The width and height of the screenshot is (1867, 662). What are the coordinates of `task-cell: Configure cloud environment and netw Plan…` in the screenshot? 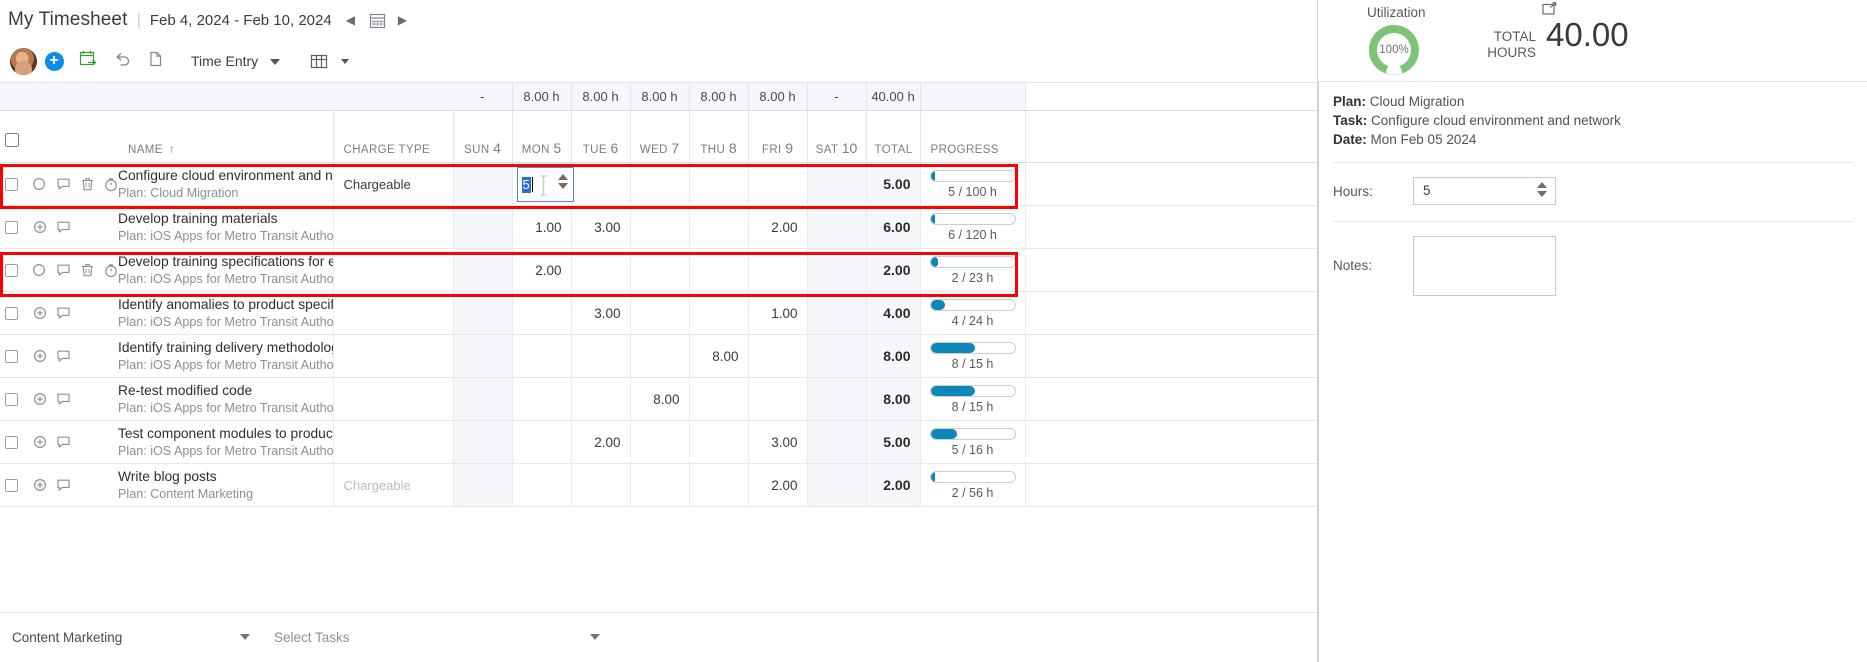 It's located at (226, 184).